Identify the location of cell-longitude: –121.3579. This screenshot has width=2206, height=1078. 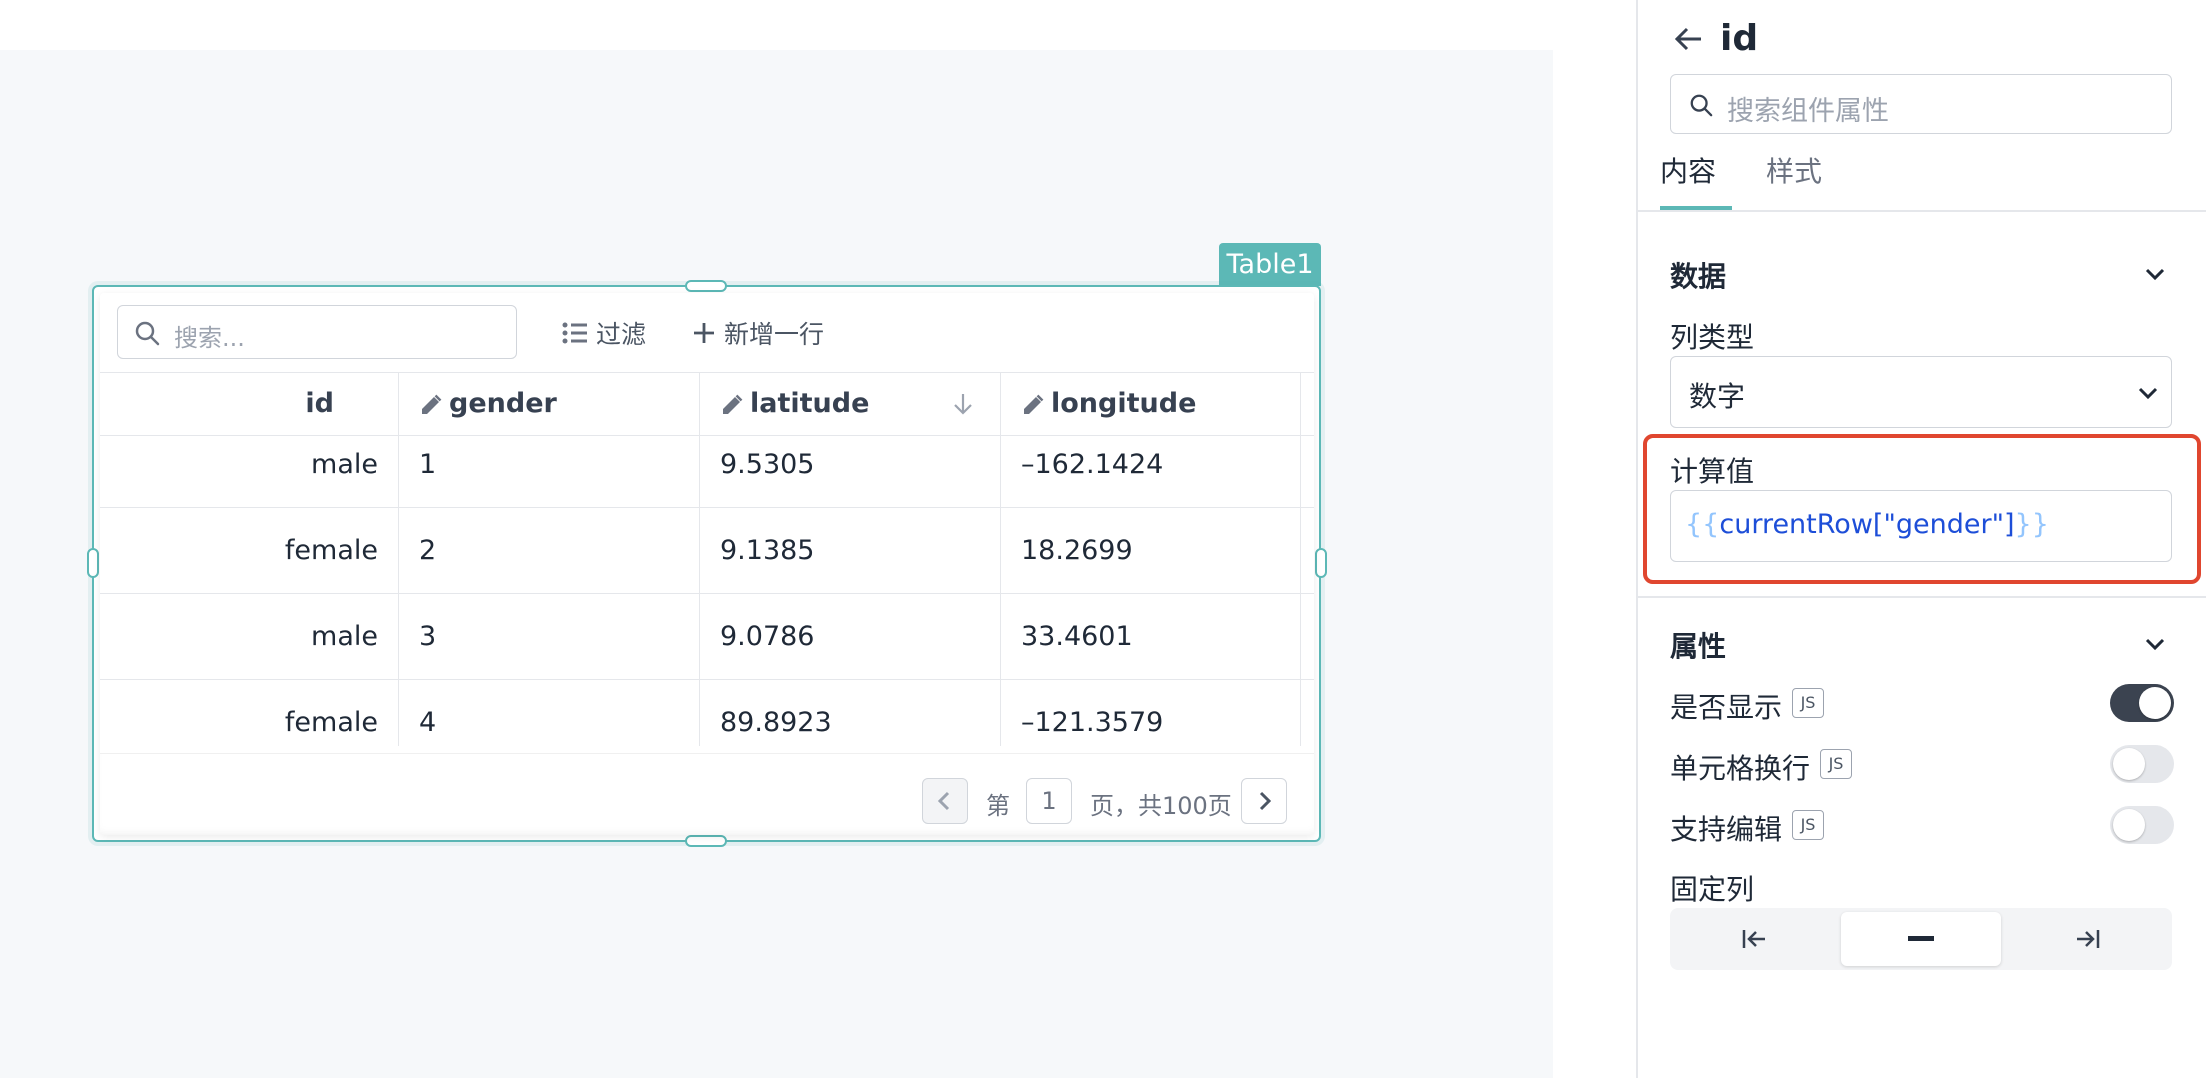
(1151, 713).